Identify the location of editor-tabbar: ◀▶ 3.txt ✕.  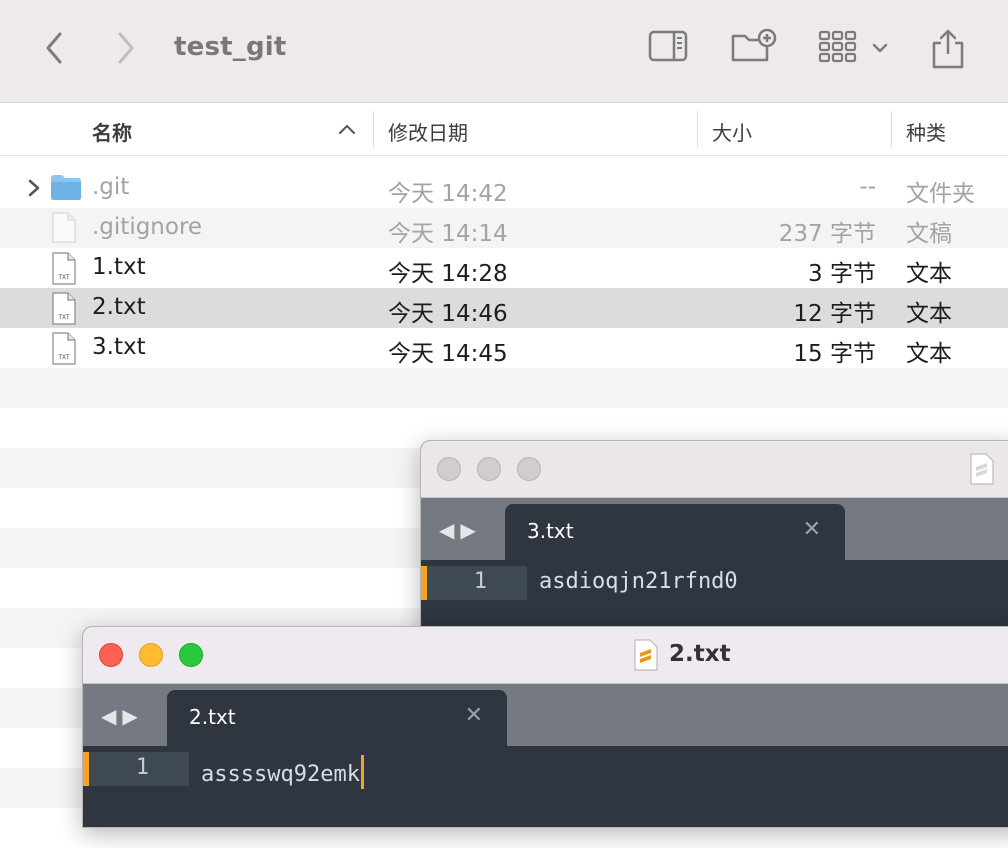
(714, 529).